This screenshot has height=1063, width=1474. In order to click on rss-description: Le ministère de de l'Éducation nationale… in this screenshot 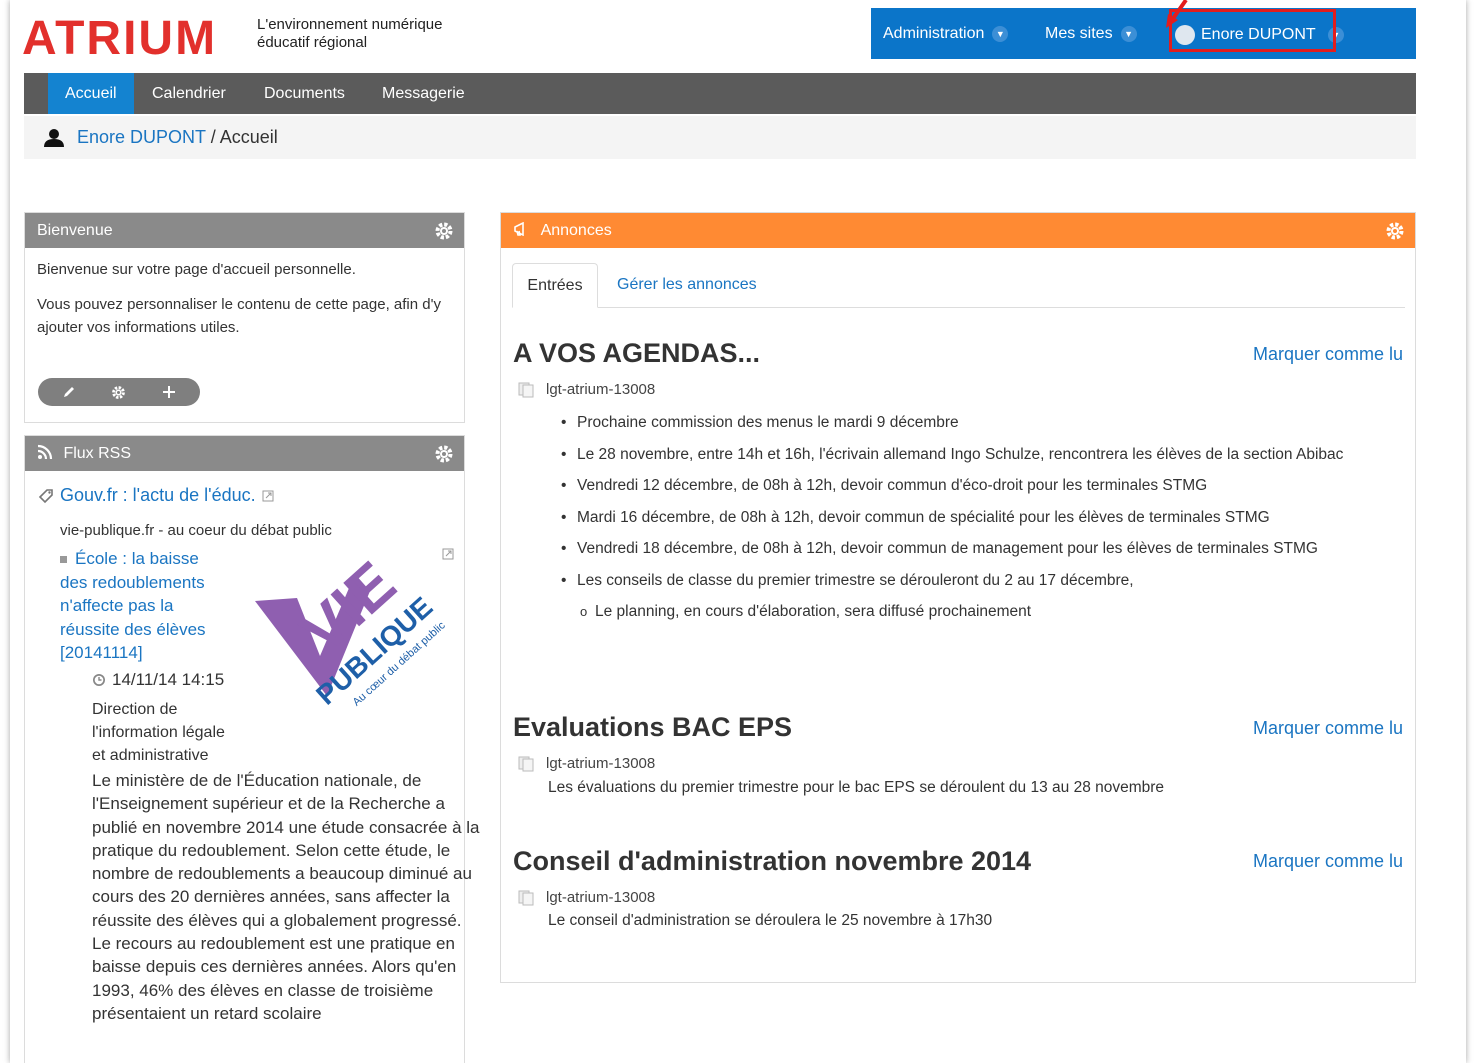, I will do `click(286, 897)`.